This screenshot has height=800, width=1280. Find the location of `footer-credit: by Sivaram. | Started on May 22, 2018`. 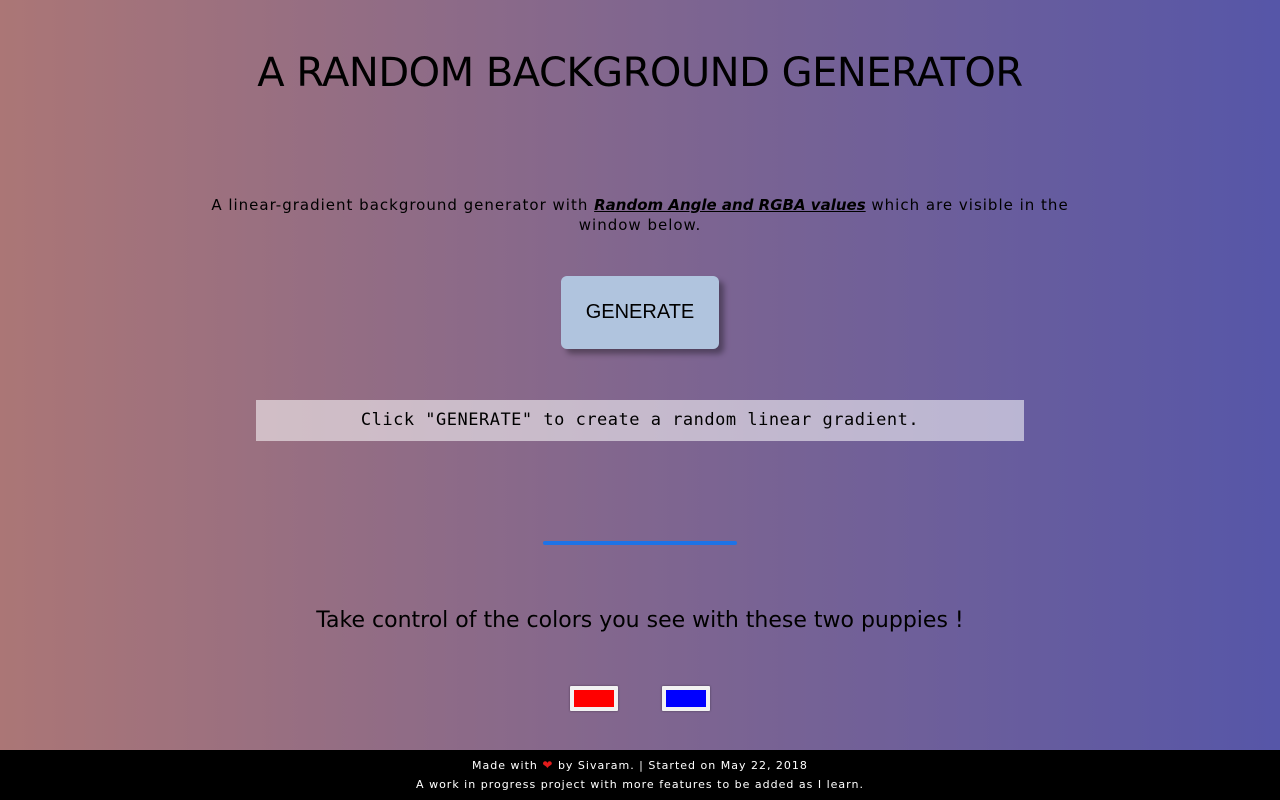

footer-credit: by Sivaram. | Started on May 22, 2018 is located at coordinates (682, 765).